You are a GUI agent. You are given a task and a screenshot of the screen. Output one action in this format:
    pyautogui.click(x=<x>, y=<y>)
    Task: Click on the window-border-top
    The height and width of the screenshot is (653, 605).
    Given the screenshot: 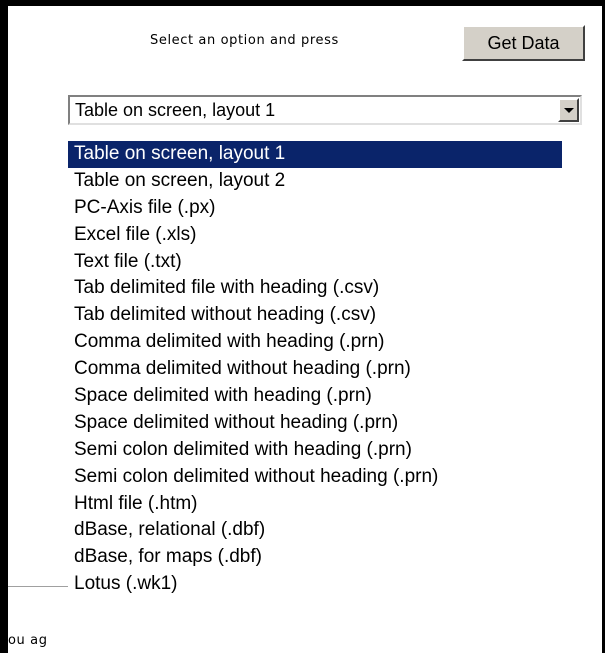 What is the action you would take?
    pyautogui.click(x=302, y=3)
    